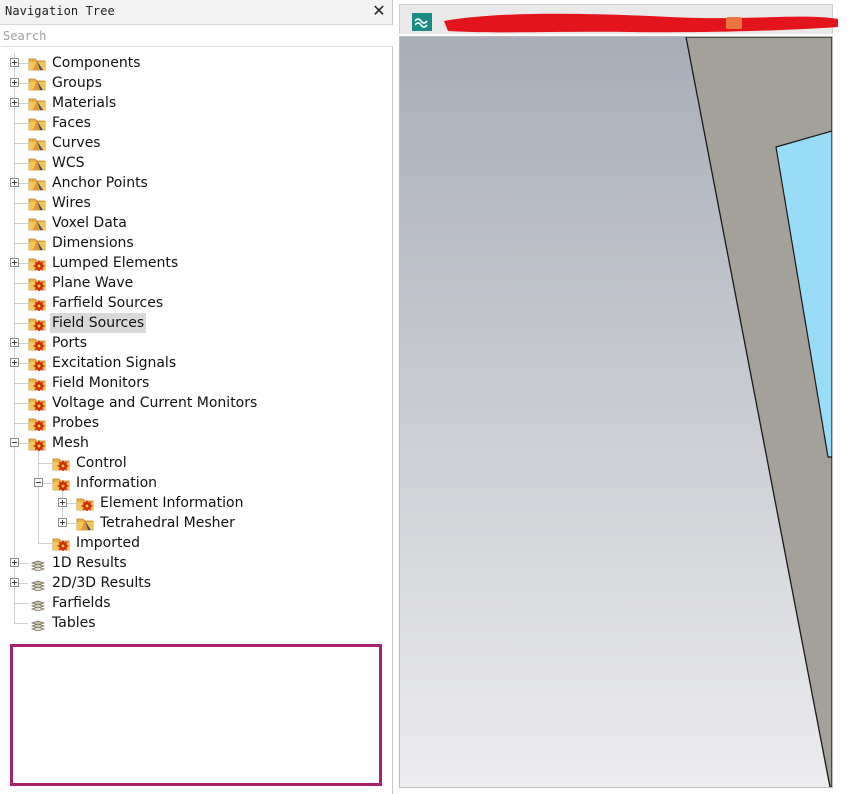 Image resolution: width=864 pixels, height=794 pixels. What do you see at coordinates (190, 423) in the screenshot?
I see `tree-item: Probes` at bounding box center [190, 423].